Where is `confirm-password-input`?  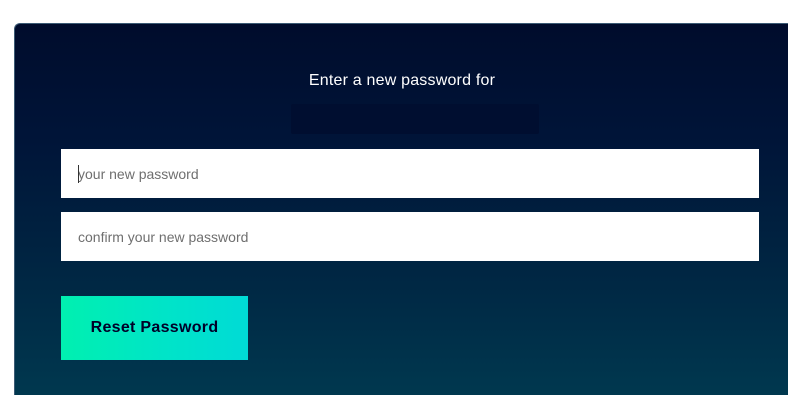 confirm-password-input is located at coordinates (410, 236).